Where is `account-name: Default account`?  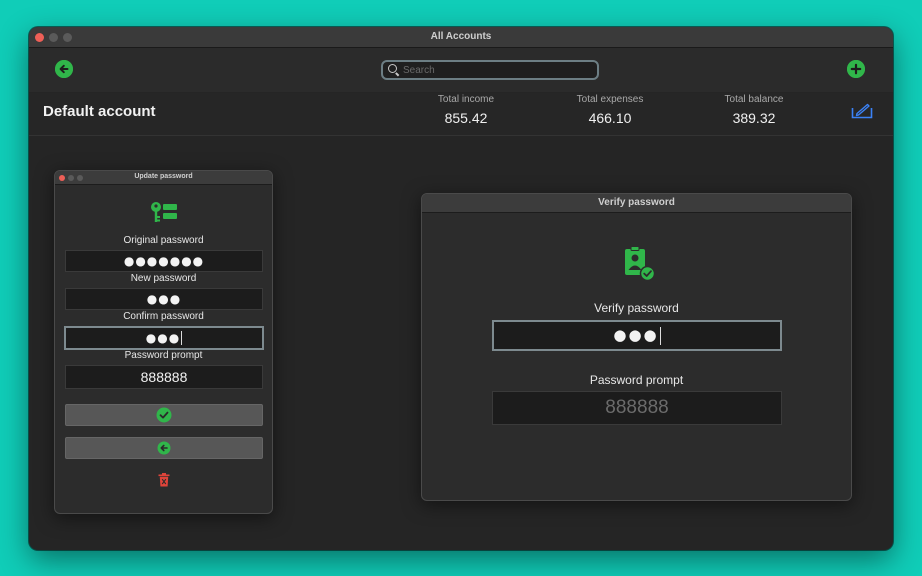 account-name: Default account is located at coordinates (99, 111).